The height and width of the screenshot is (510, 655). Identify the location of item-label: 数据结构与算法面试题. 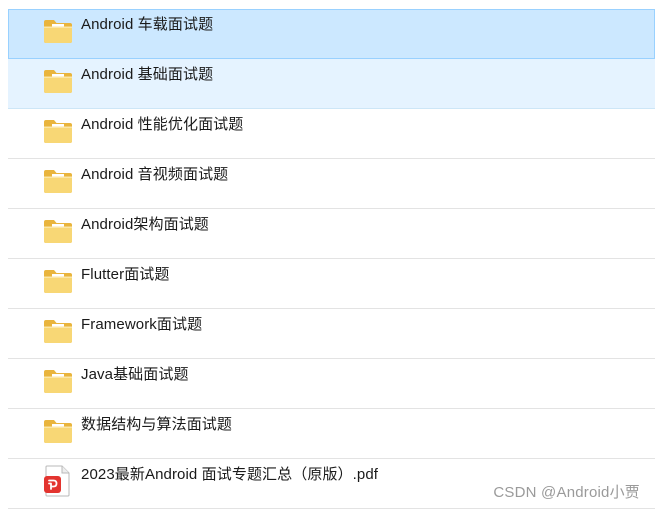
(157, 424).